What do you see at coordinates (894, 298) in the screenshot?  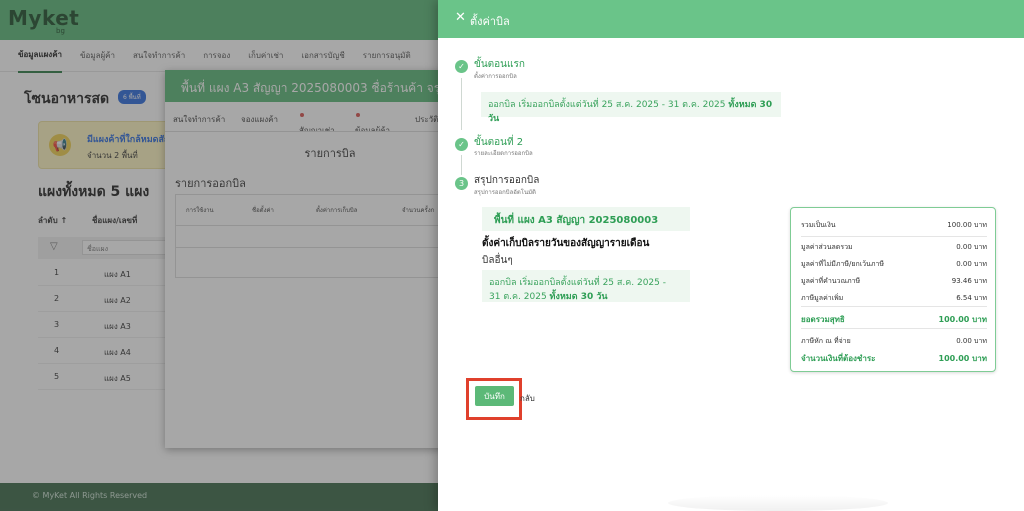 I see `summary-vat: ภาษีมูลค่าเพิ่ม 6.54 บาท` at bounding box center [894, 298].